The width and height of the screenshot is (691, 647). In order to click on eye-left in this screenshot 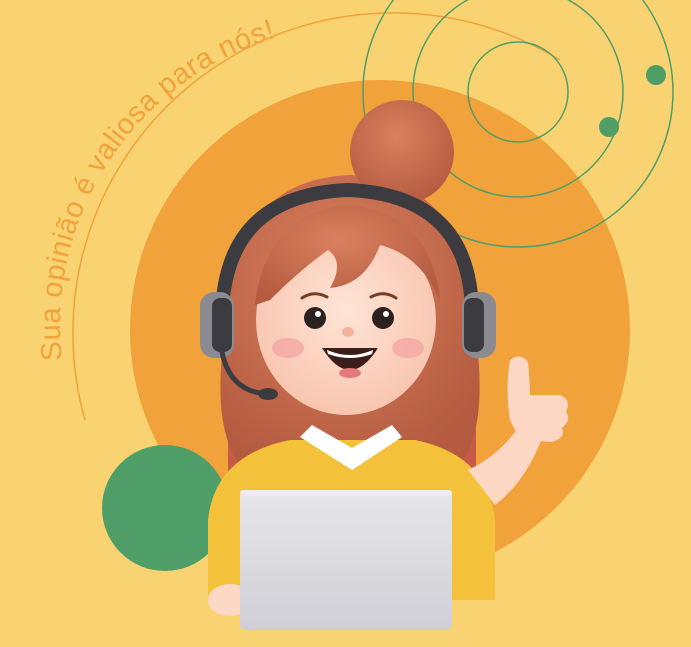, I will do `click(315, 318)`.